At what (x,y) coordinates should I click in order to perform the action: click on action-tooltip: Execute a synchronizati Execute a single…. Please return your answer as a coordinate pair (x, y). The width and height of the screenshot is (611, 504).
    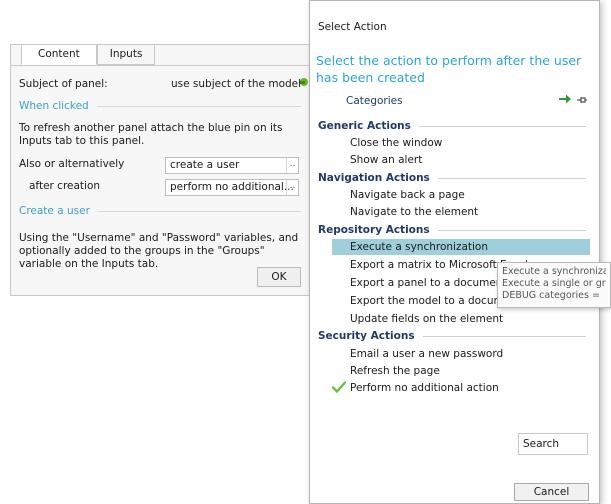
    Looking at the image, I should click on (554, 285).